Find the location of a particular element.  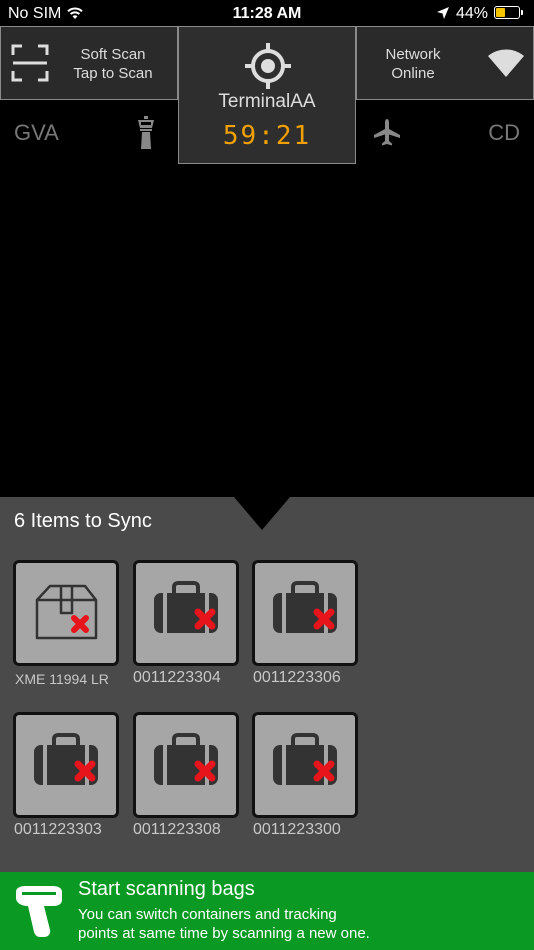

sync-item-label: 0011223304 is located at coordinates (177, 677).